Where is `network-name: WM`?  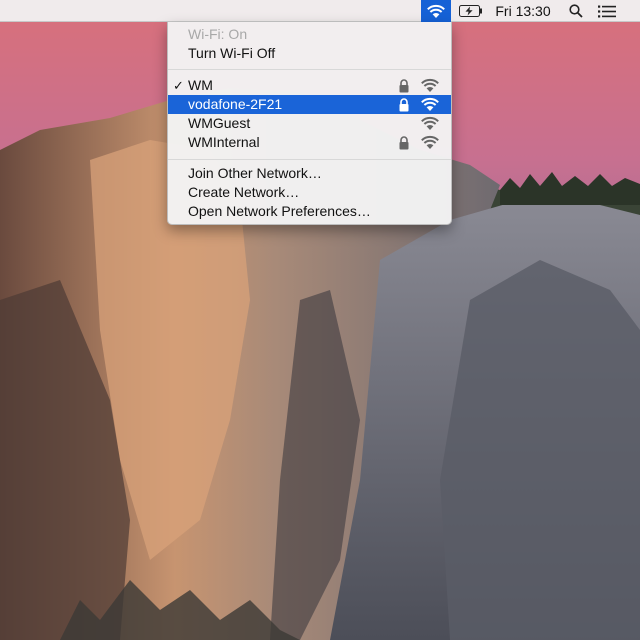 network-name: WM is located at coordinates (200, 85).